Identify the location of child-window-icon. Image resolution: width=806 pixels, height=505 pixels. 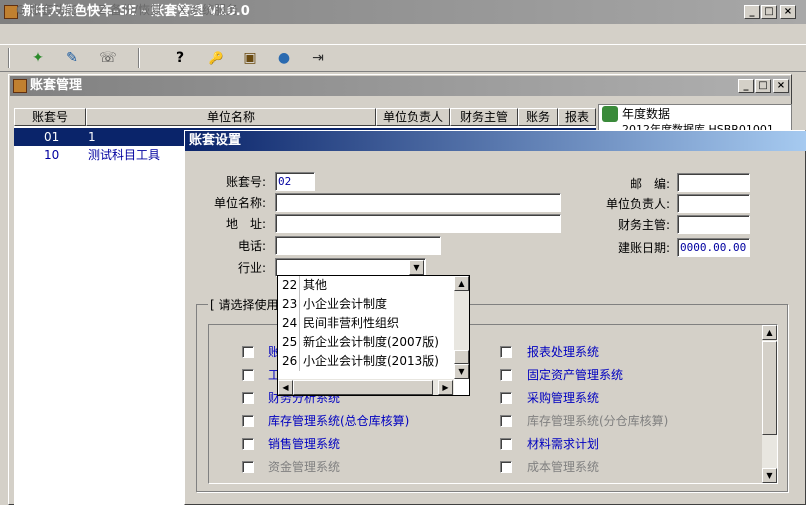
(20, 86).